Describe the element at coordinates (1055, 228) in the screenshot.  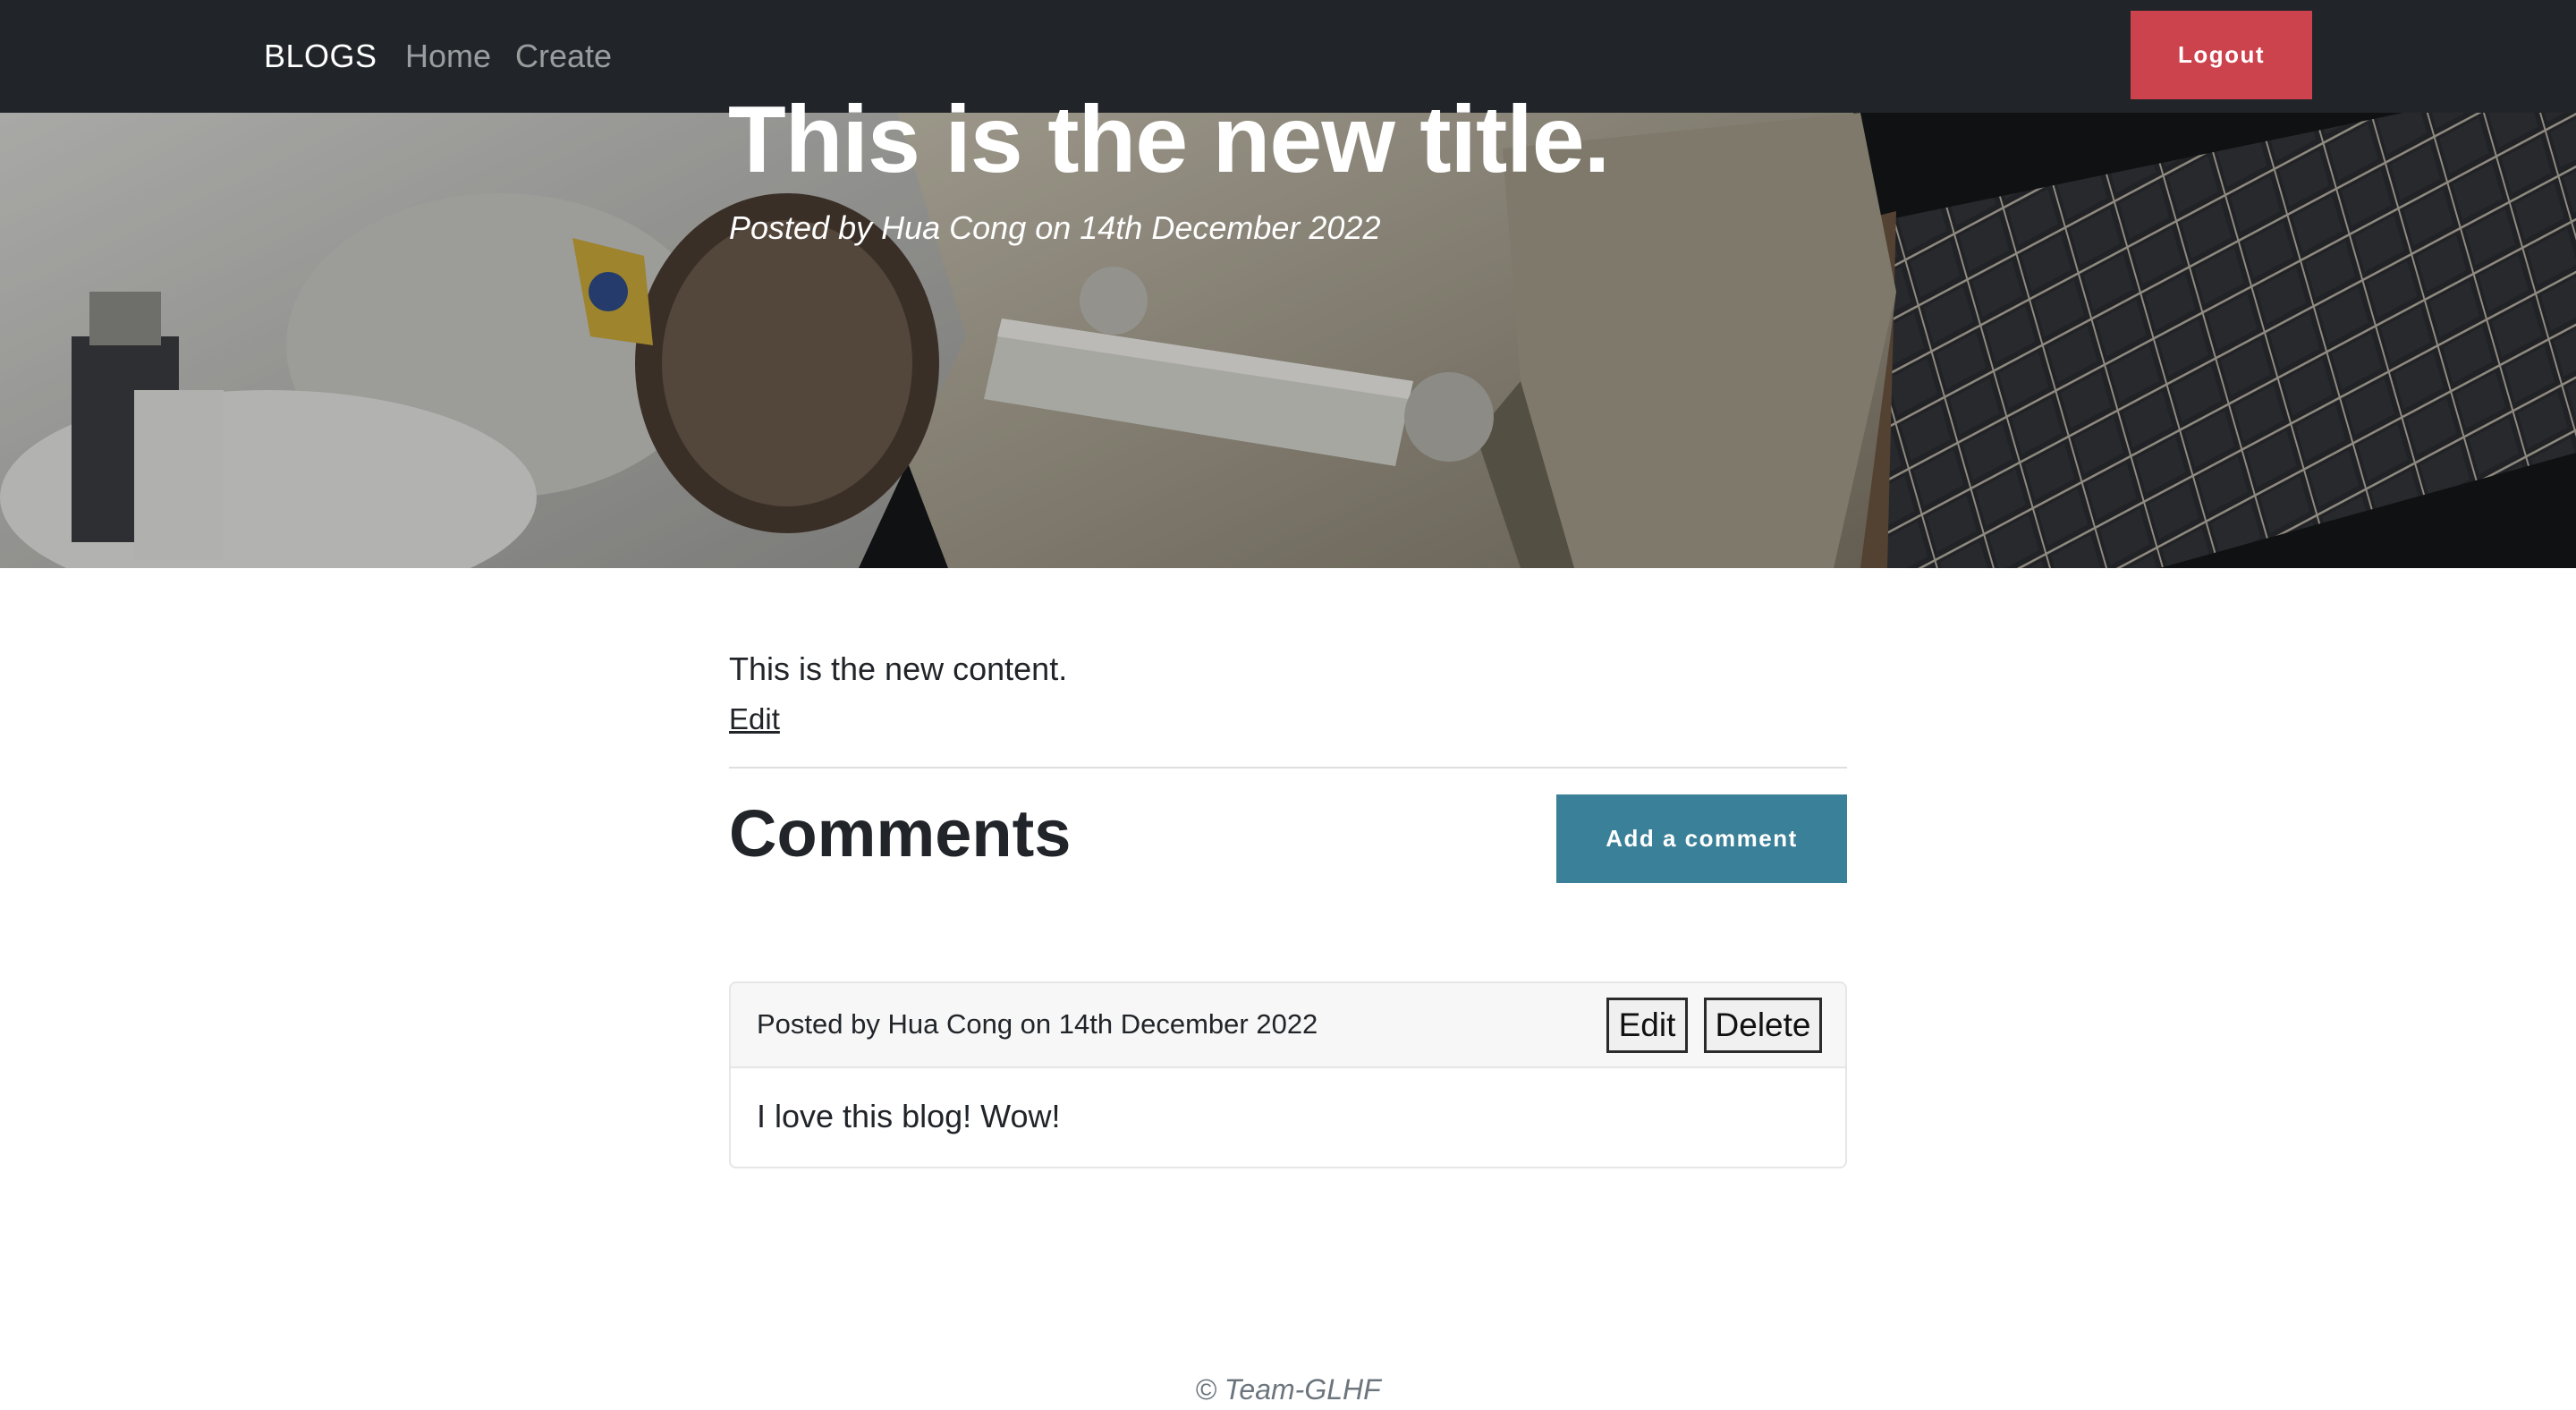
I see `post-meta: Posted by Hua Cong on 14th December 2022` at that location.